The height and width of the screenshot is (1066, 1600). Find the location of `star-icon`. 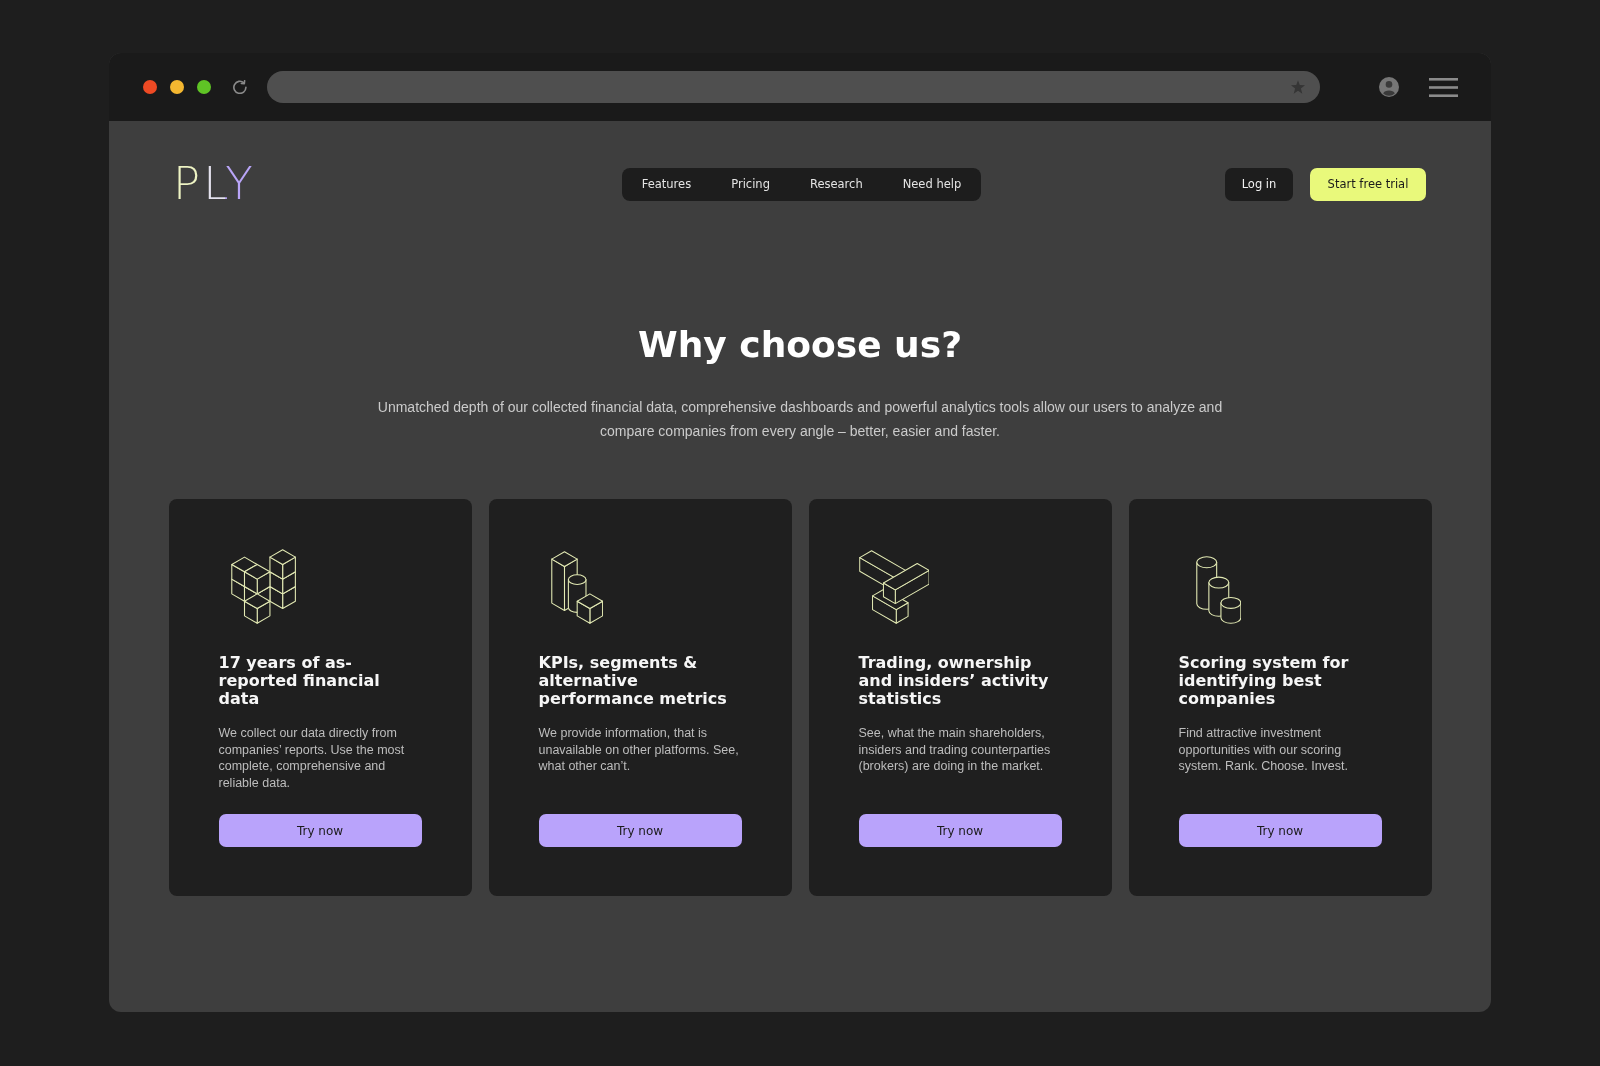

star-icon is located at coordinates (1298, 87).